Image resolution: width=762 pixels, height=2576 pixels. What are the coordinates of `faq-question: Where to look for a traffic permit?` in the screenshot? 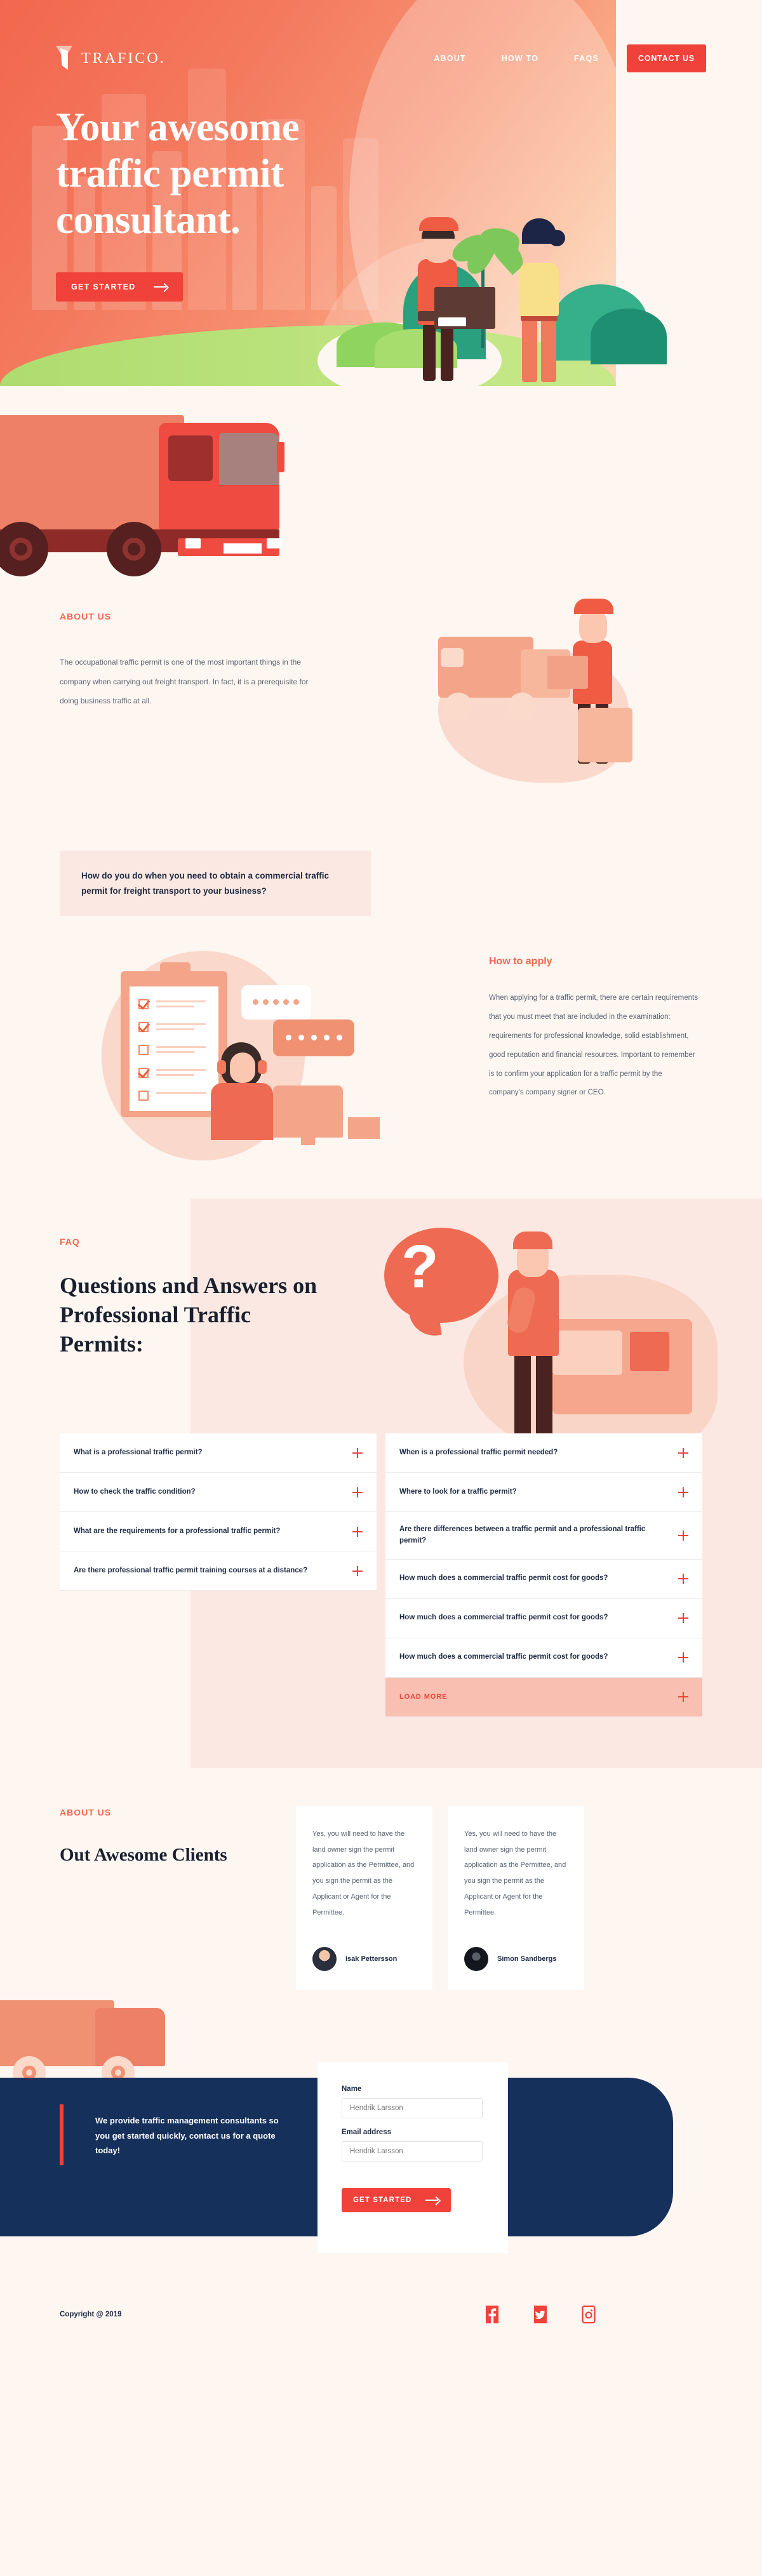 It's located at (458, 1491).